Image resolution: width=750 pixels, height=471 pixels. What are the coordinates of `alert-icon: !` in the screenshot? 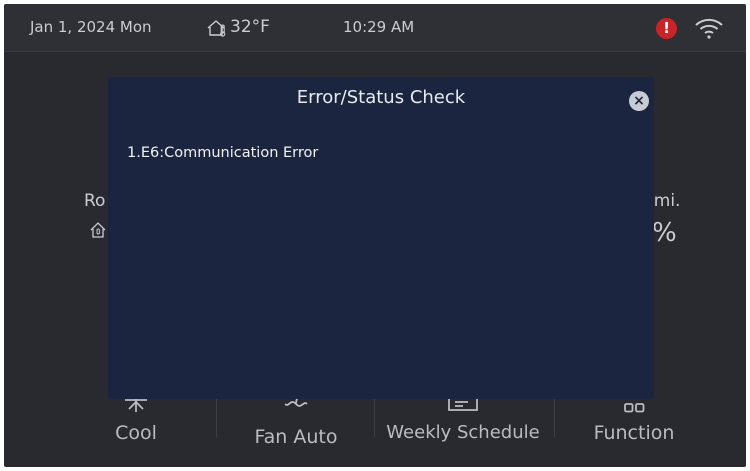 It's located at (666, 28).